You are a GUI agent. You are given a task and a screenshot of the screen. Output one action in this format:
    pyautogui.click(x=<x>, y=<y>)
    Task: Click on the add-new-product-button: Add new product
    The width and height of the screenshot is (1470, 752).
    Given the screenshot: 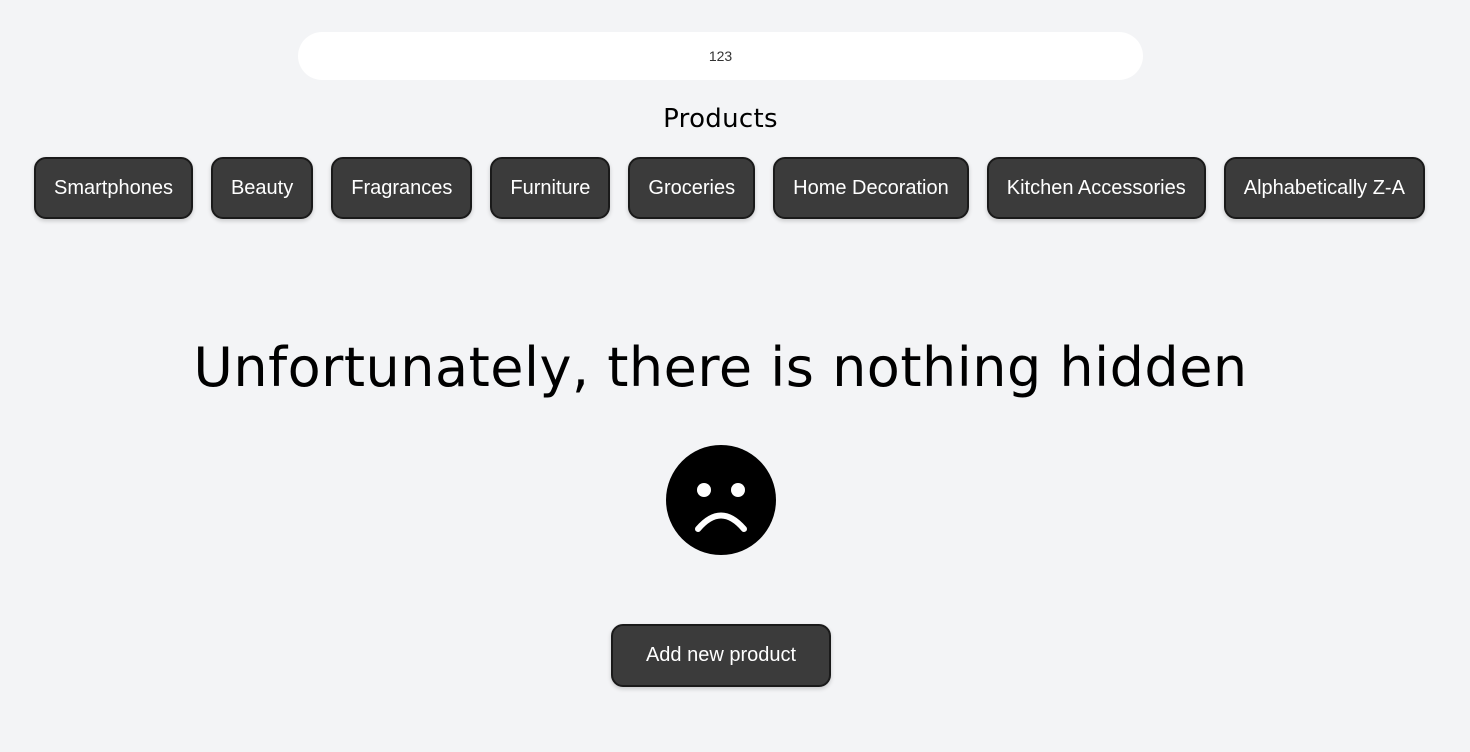 What is the action you would take?
    pyautogui.click(x=721, y=655)
    